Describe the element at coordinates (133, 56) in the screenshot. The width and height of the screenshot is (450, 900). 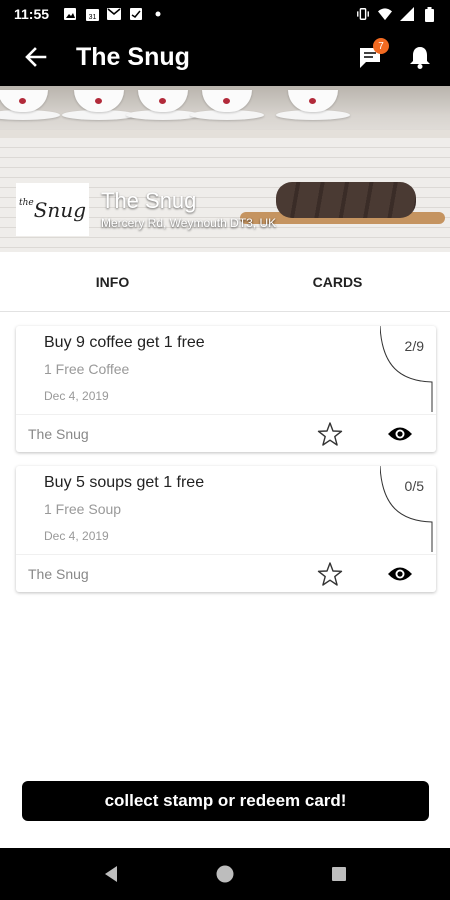
I see `page-title: The Snug` at that location.